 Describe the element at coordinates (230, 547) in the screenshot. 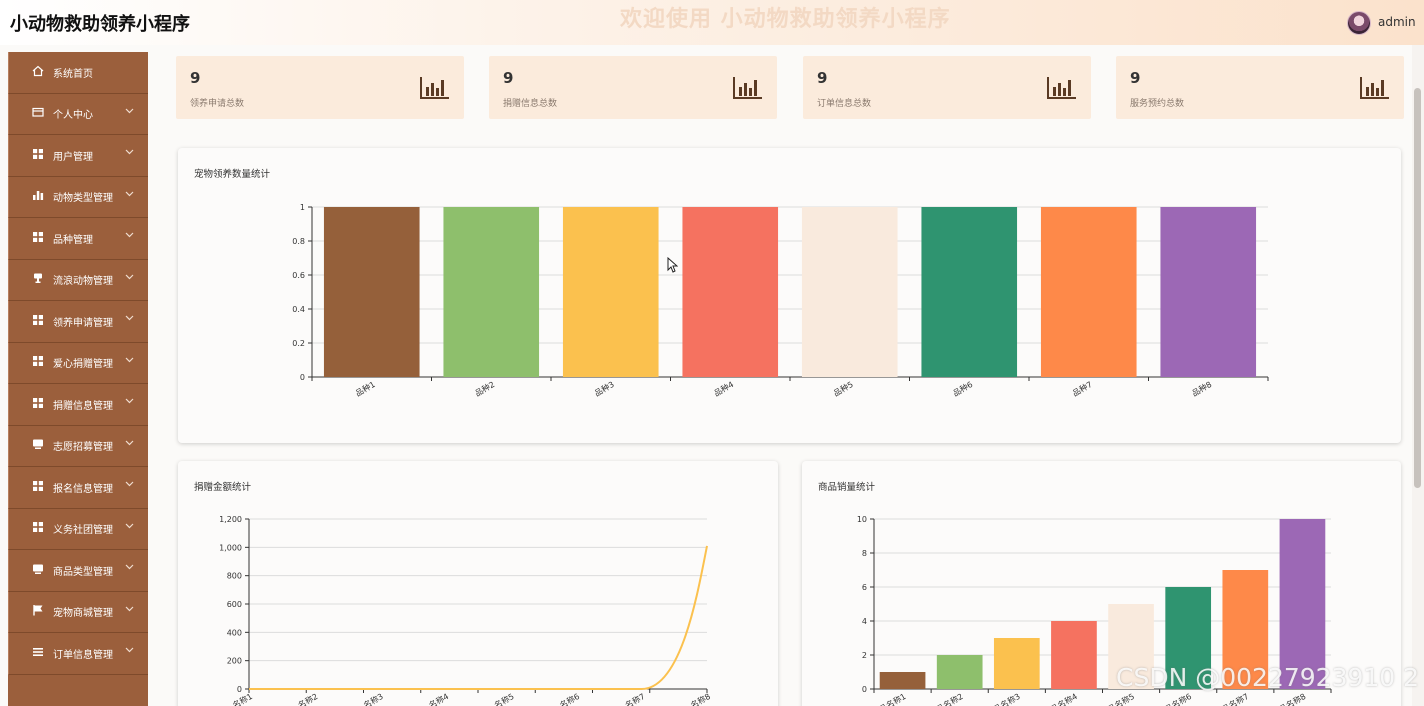

I see `y-tick-label: 1,000` at that location.